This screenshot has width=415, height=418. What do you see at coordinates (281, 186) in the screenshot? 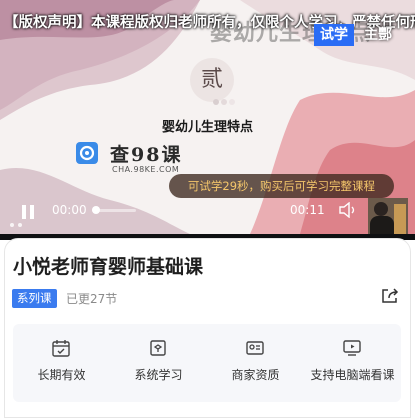
I see `trial-tip: 可试学29秒，购买后可学习完整课程` at bounding box center [281, 186].